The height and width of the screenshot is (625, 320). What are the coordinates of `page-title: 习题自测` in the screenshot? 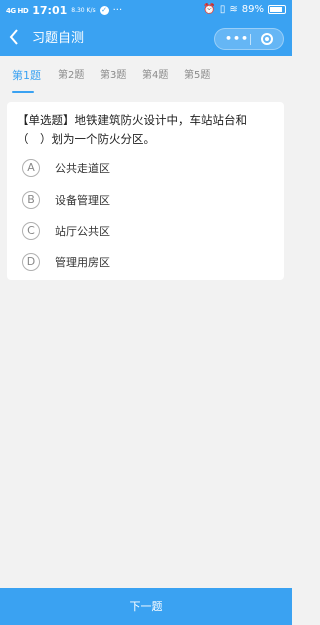 It's located at (58, 38).